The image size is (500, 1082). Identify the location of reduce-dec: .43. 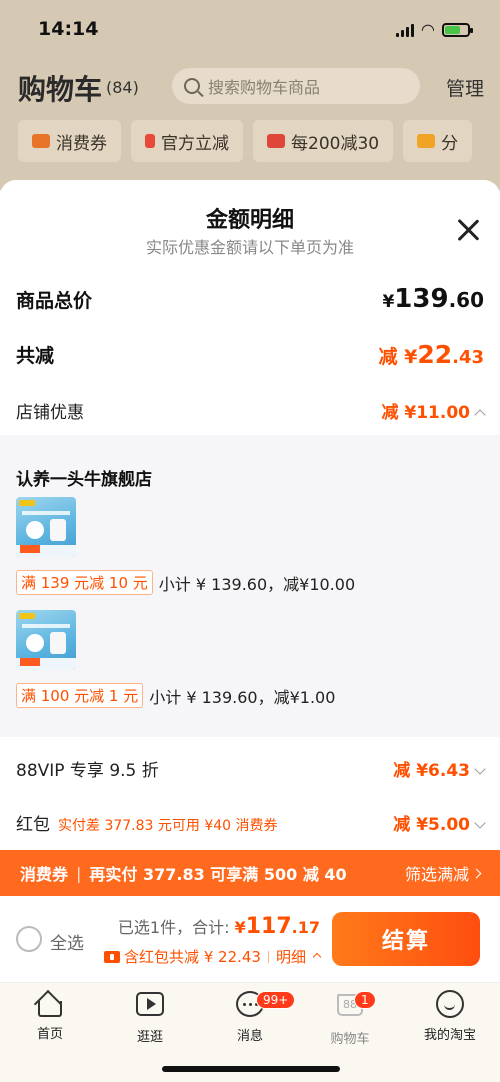
(468, 357).